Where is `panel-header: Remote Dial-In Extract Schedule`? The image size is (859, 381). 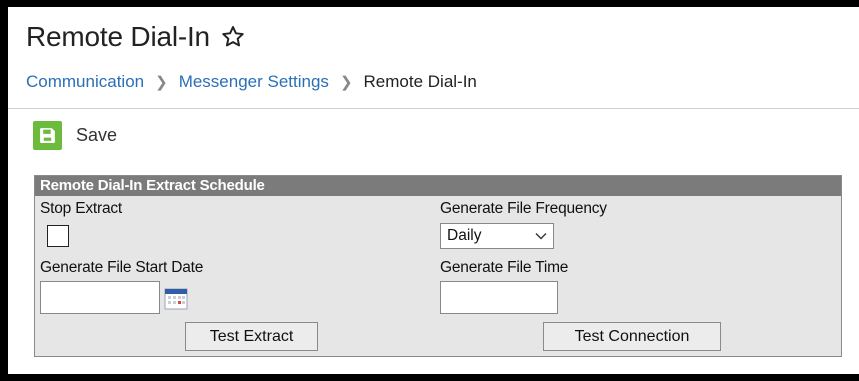 panel-header: Remote Dial-In Extract Schedule is located at coordinates (438, 186).